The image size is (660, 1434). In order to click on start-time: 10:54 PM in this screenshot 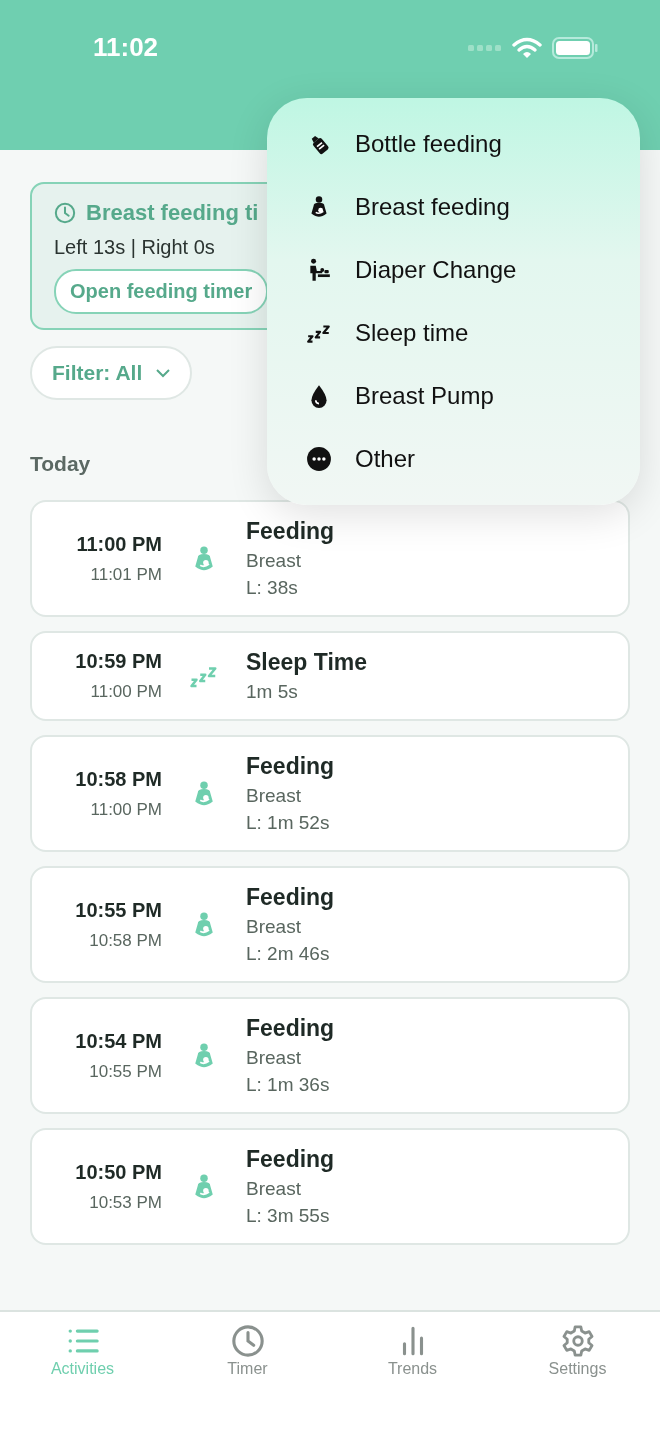, I will do `click(118, 1041)`.